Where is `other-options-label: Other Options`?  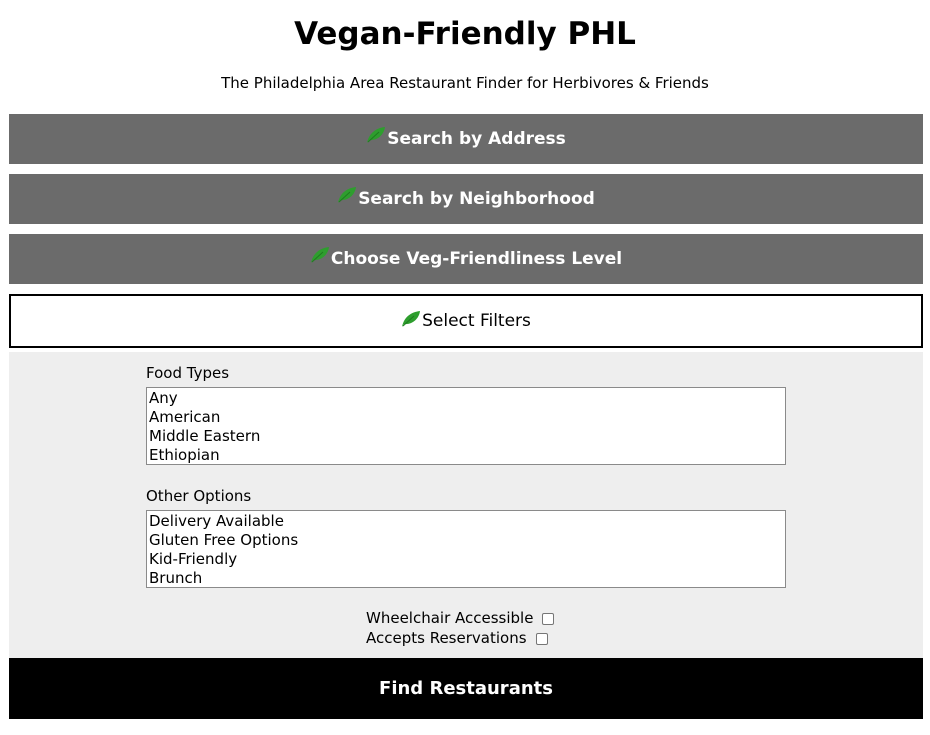
other-options-label: Other Options is located at coordinates (199, 496).